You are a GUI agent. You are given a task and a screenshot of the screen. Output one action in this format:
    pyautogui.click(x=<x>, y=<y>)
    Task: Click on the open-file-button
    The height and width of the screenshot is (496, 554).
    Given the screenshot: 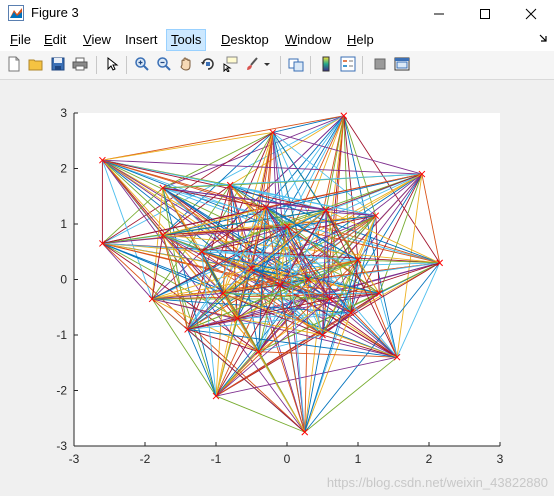 What is the action you would take?
    pyautogui.click(x=36, y=64)
    